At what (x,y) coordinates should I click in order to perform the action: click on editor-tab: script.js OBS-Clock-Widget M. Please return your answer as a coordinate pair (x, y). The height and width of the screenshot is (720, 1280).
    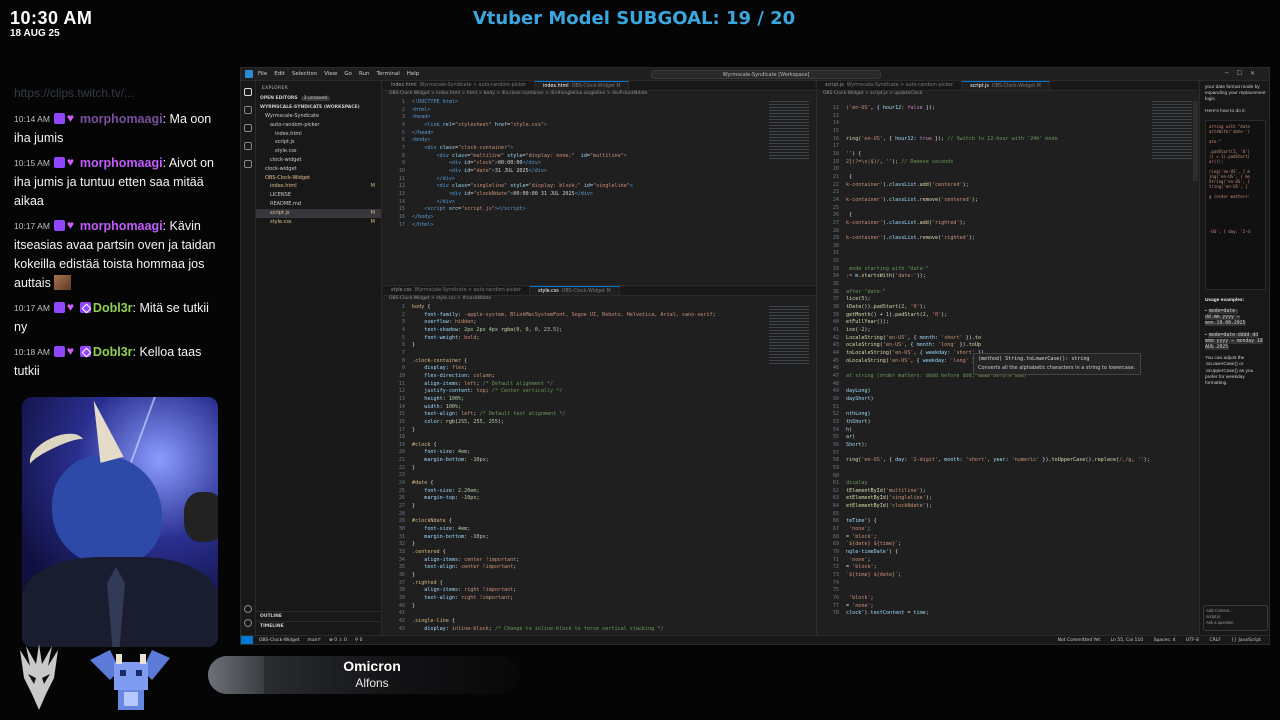
    Looking at the image, I should click on (1006, 85).